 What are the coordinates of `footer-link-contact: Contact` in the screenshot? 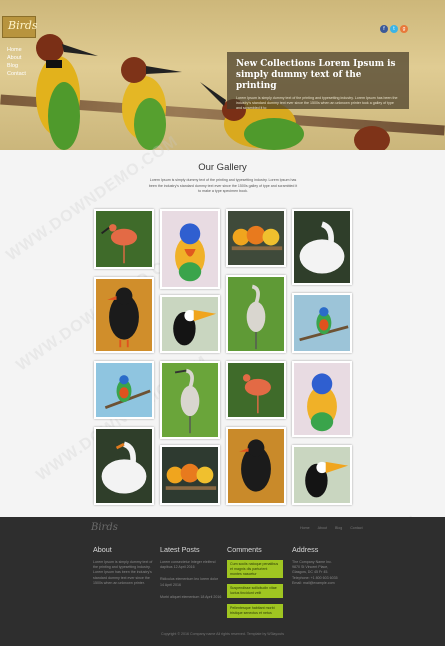 It's located at (356, 528).